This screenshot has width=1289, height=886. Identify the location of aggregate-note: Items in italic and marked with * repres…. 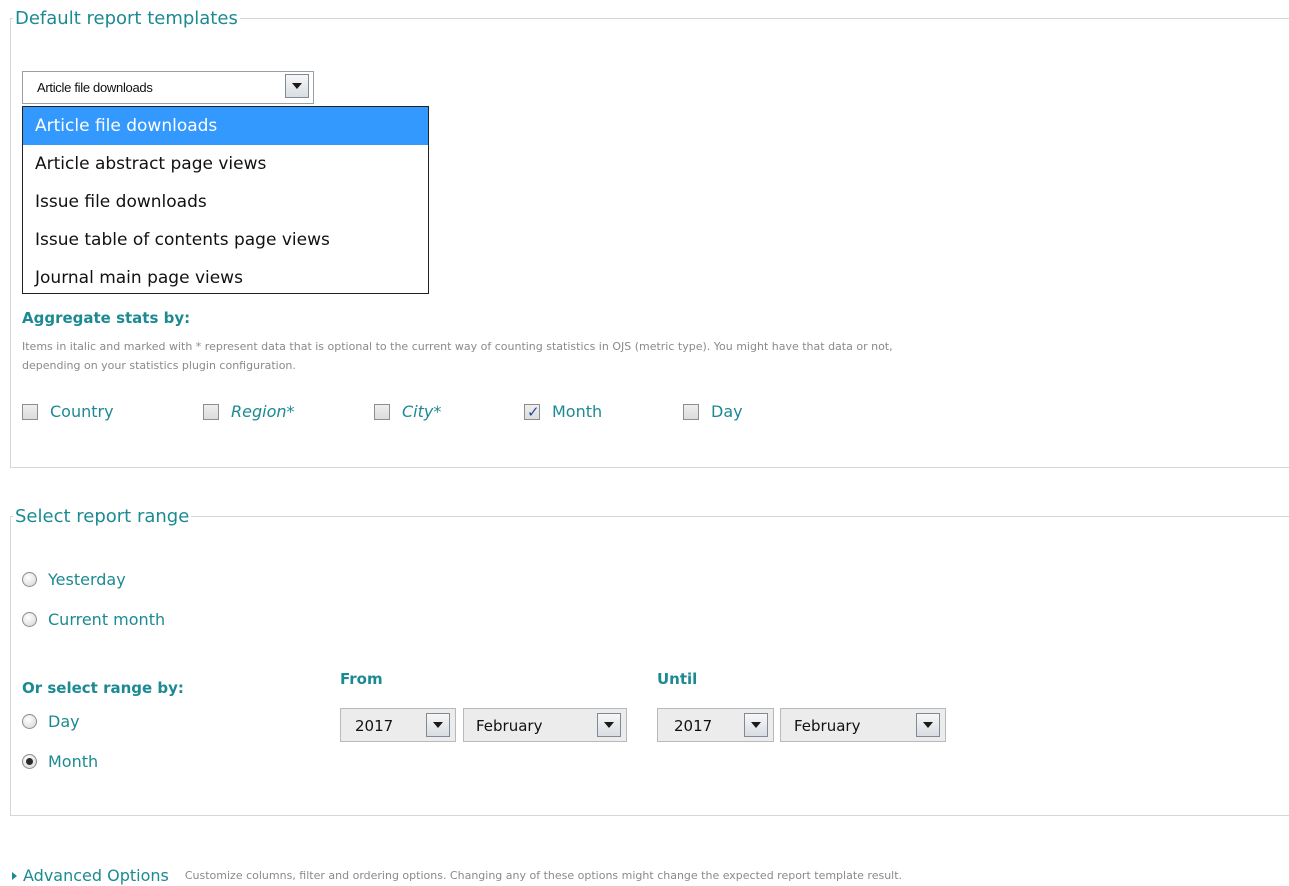
(654, 356).